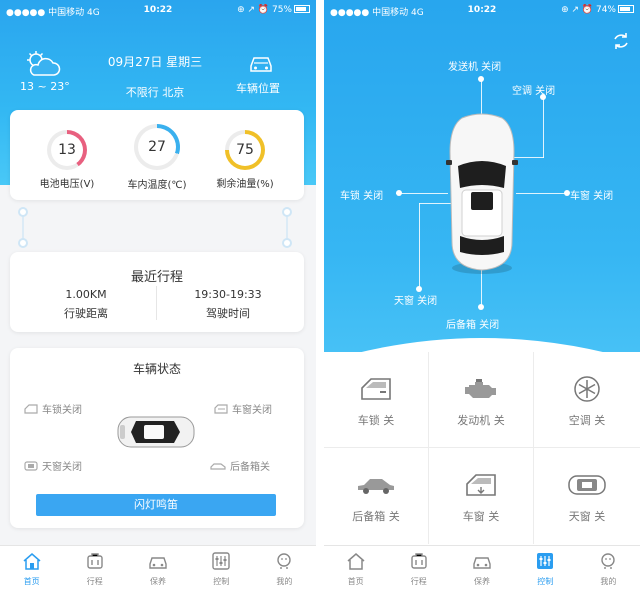 The width and height of the screenshot is (640, 595). Describe the element at coordinates (158, 10) in the screenshot. I see `status-bar: ●●●●● 中国移动 4G 10:22 ⊕ ↗ ⏰ 75%` at that location.